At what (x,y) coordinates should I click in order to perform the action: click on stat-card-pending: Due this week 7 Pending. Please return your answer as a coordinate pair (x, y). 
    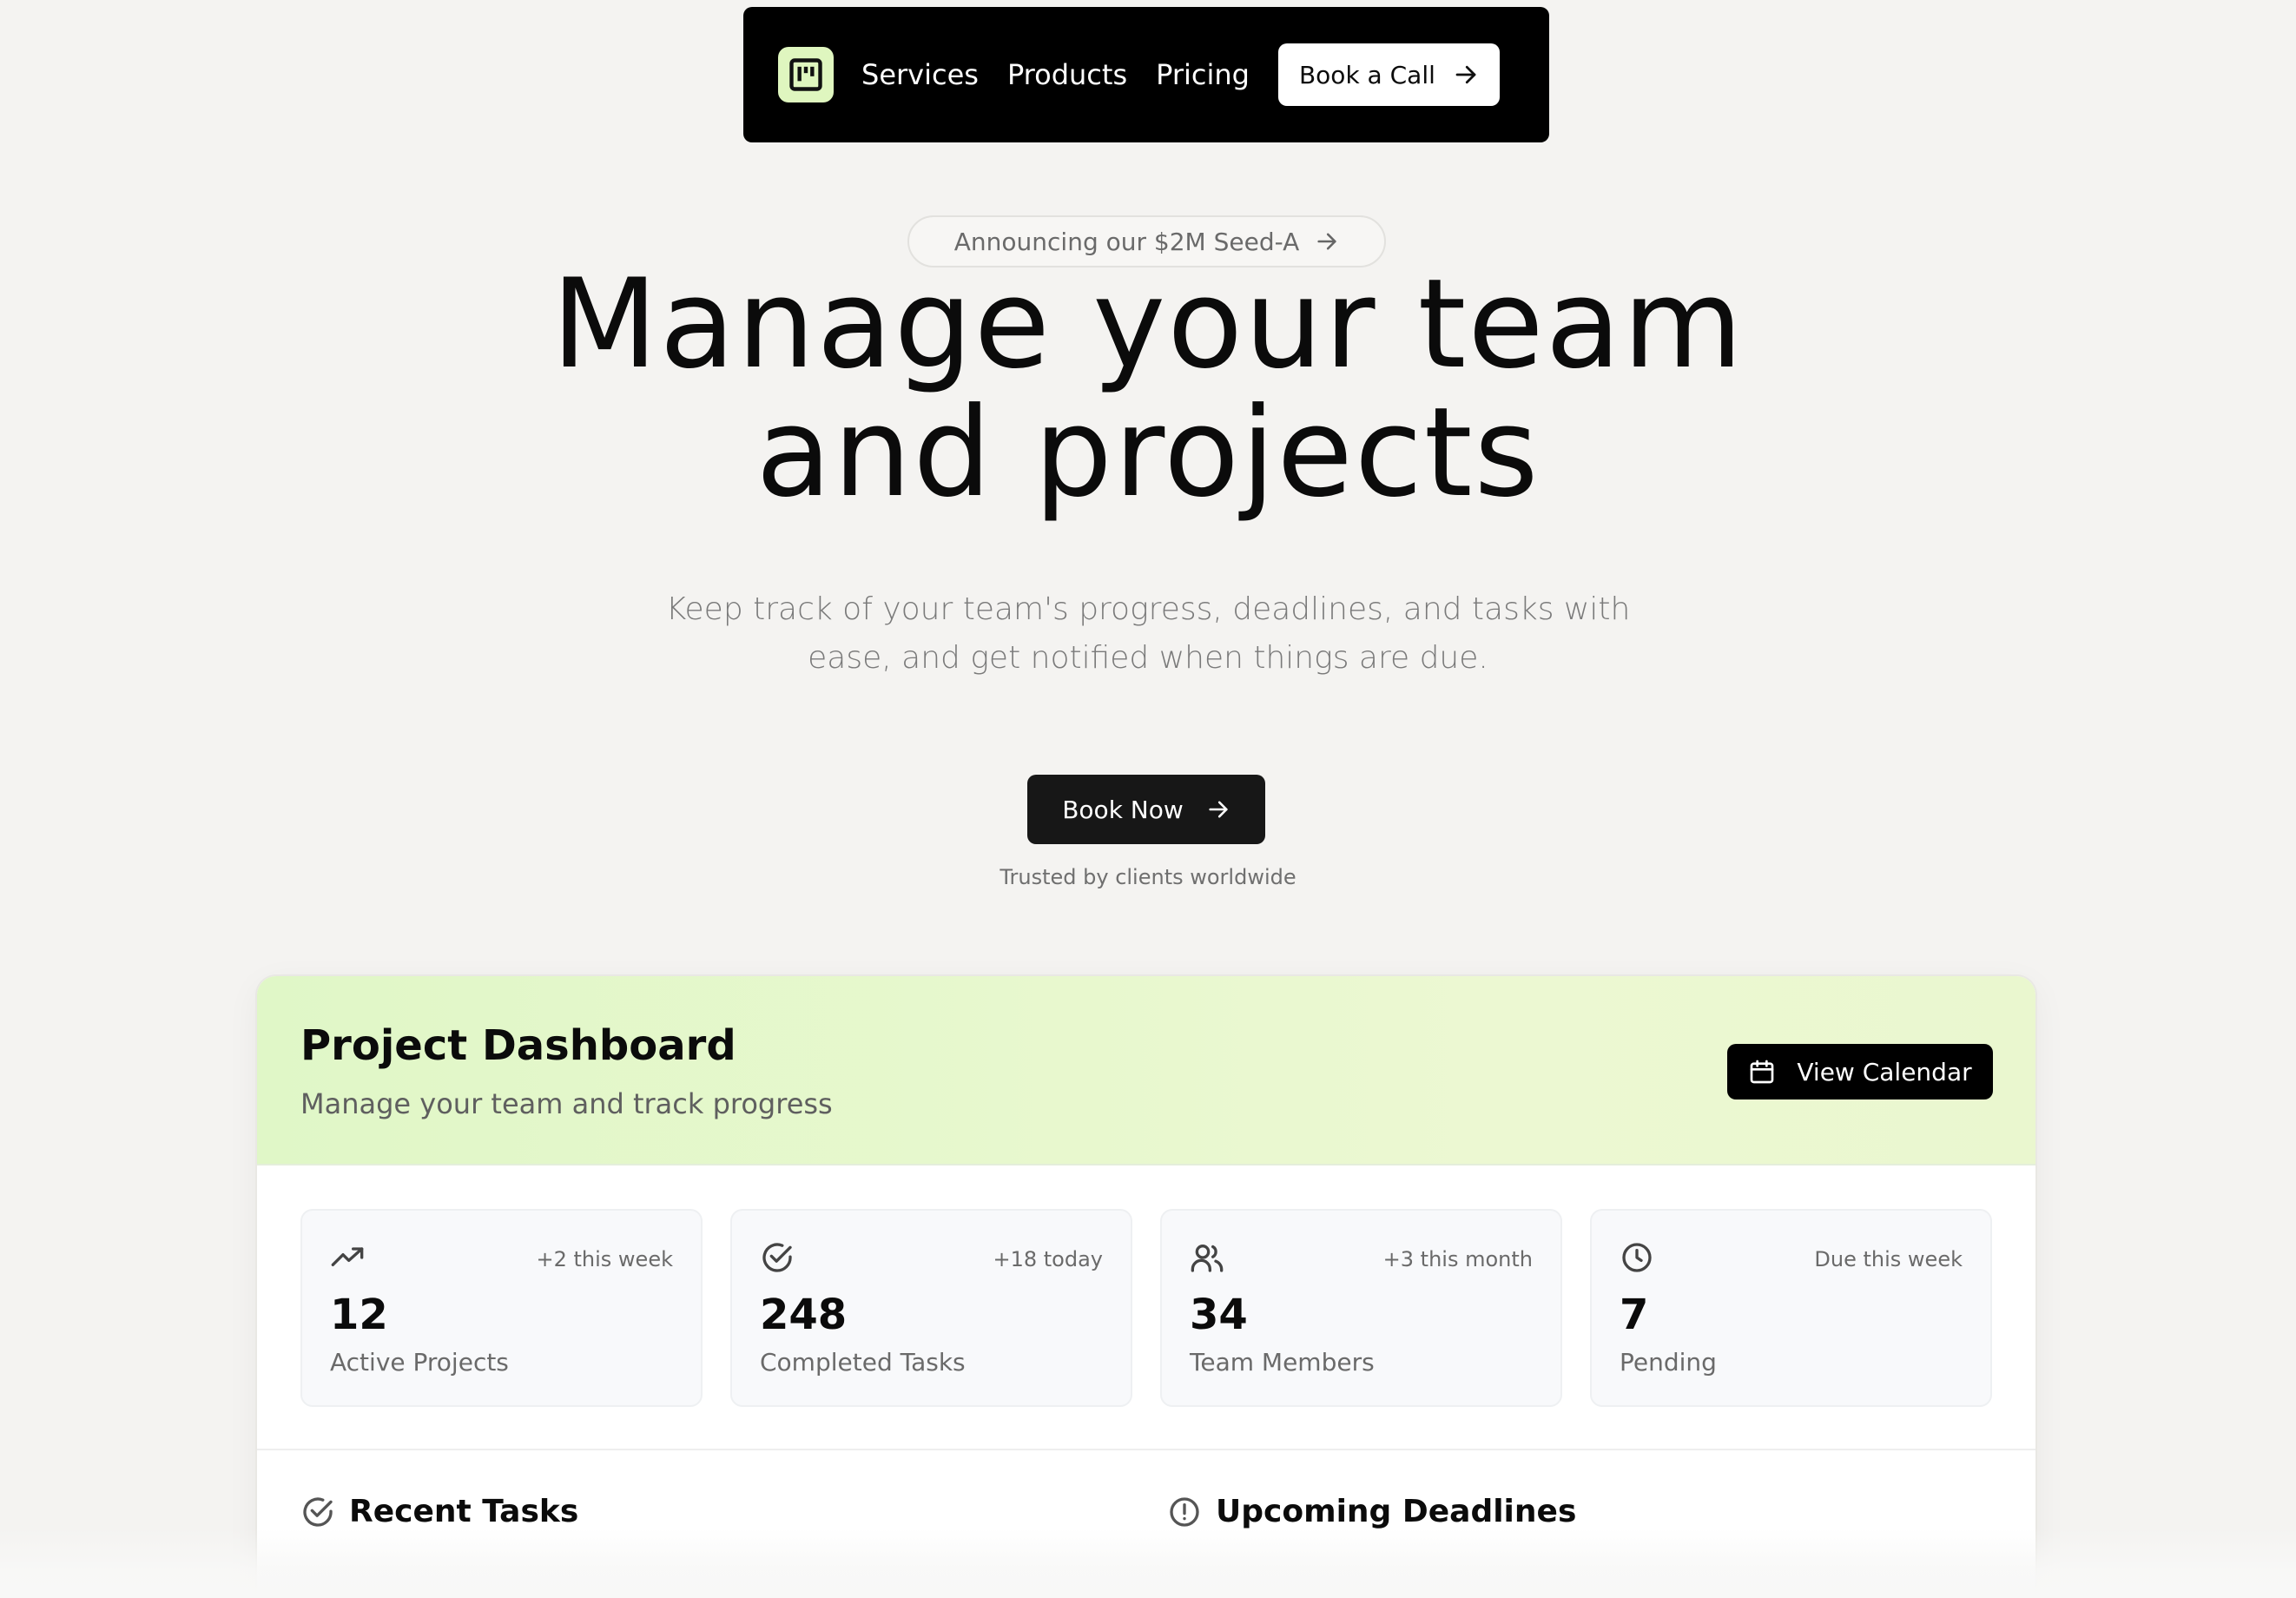
    Looking at the image, I should click on (1791, 1308).